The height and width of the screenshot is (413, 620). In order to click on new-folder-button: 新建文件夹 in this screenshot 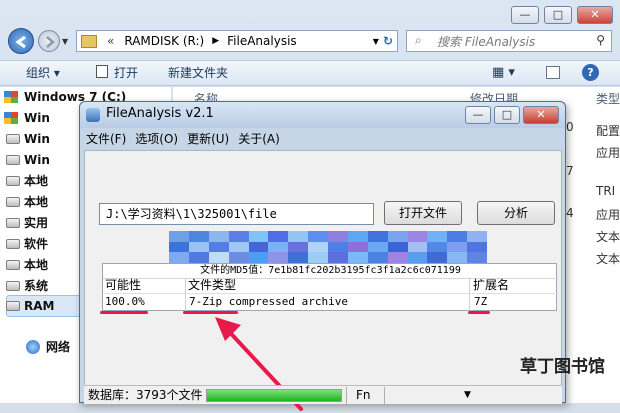, I will do `click(198, 73)`.